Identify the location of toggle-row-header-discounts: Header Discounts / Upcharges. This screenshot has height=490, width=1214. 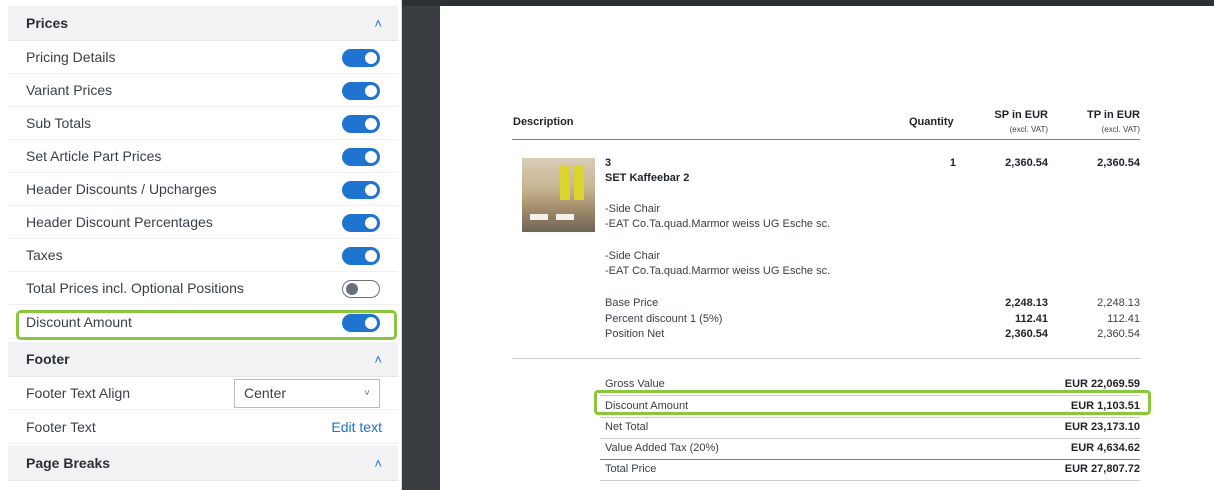
(203, 189).